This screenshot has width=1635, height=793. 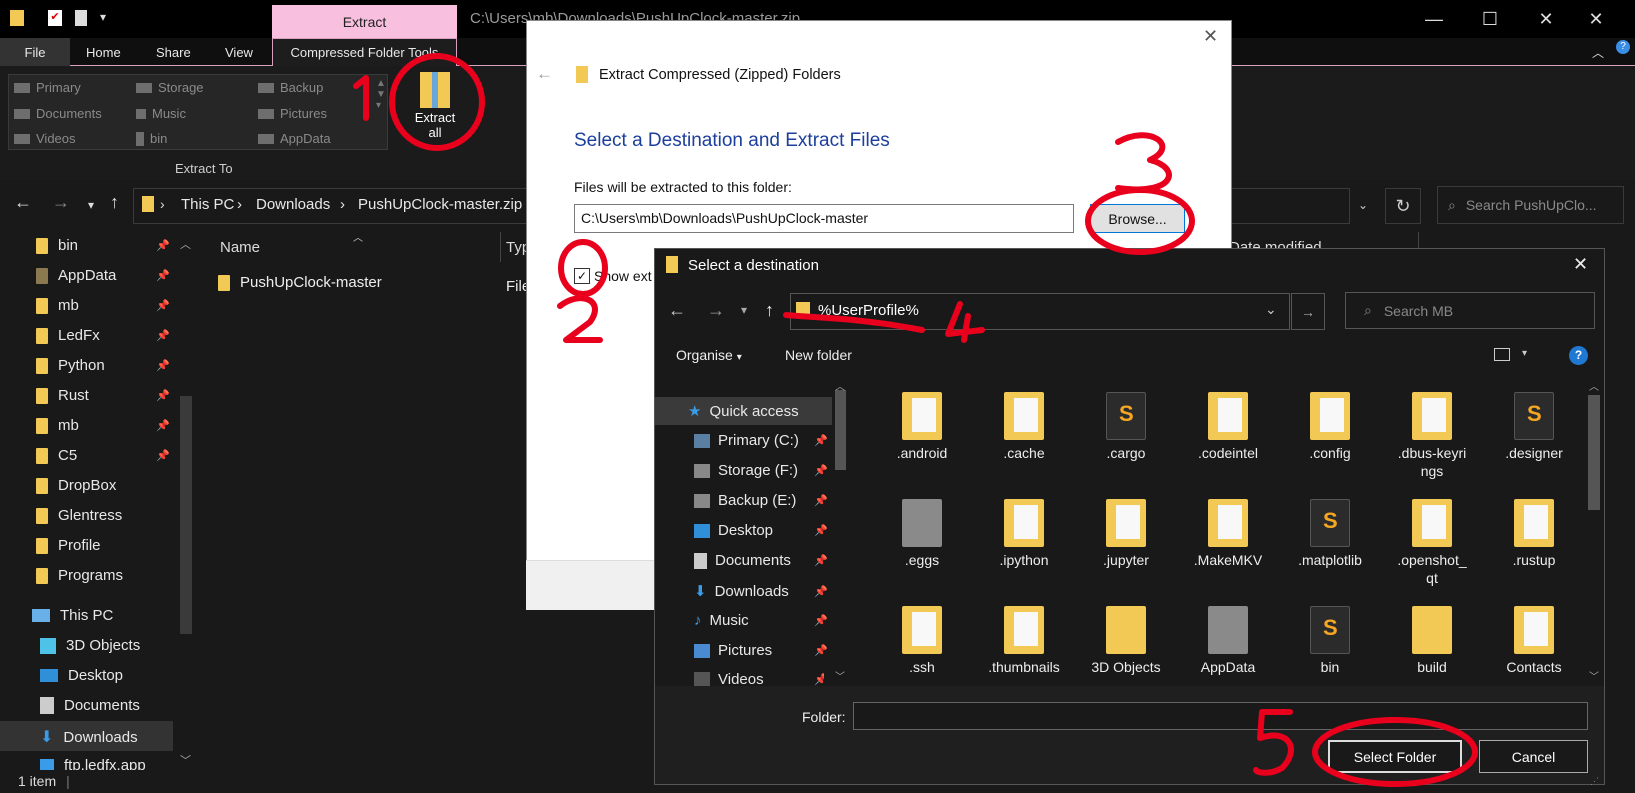 What do you see at coordinates (106, 455) in the screenshot?
I see `nav-item-c5: C5 📌` at bounding box center [106, 455].